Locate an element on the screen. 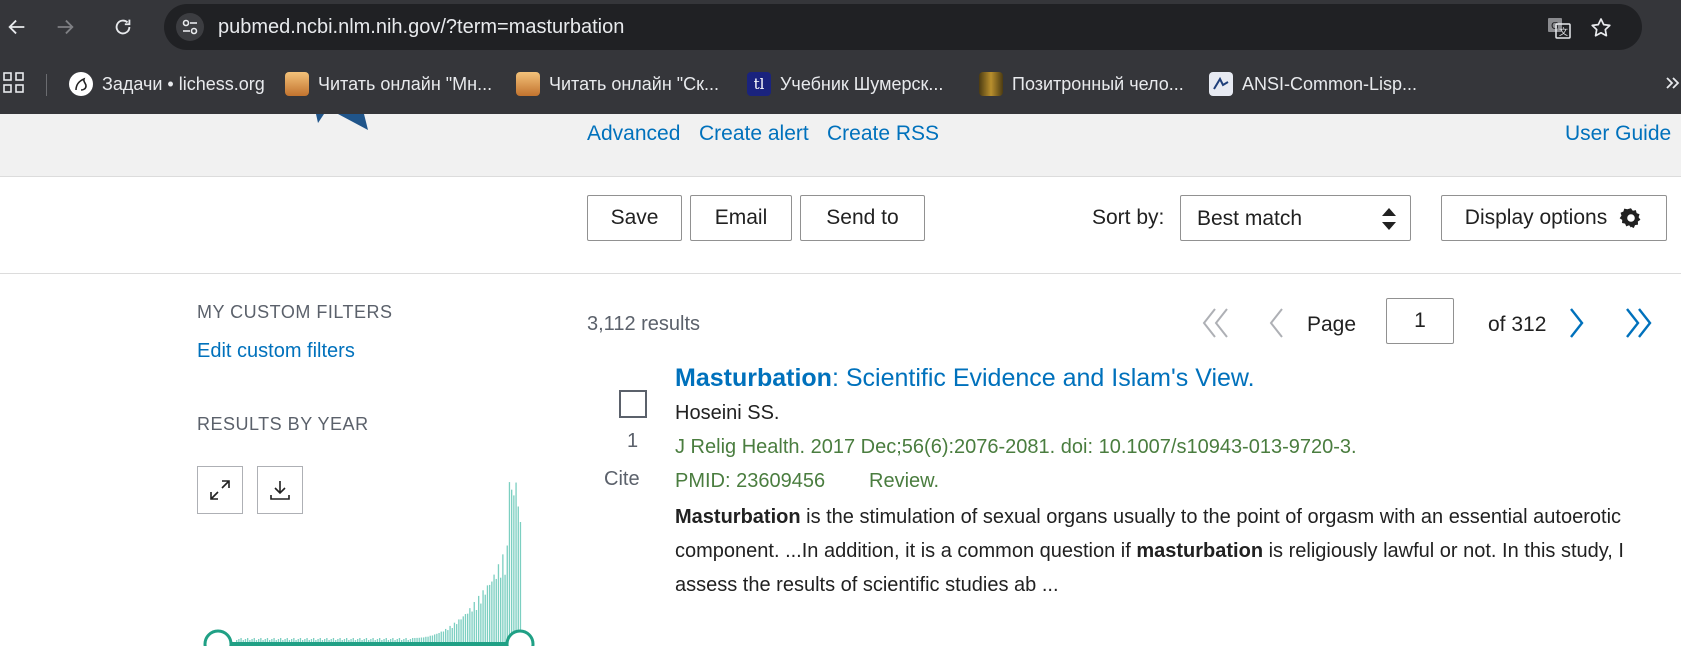 This screenshot has height=646, width=1681. results-by-year-histogram is located at coordinates (370, 555).